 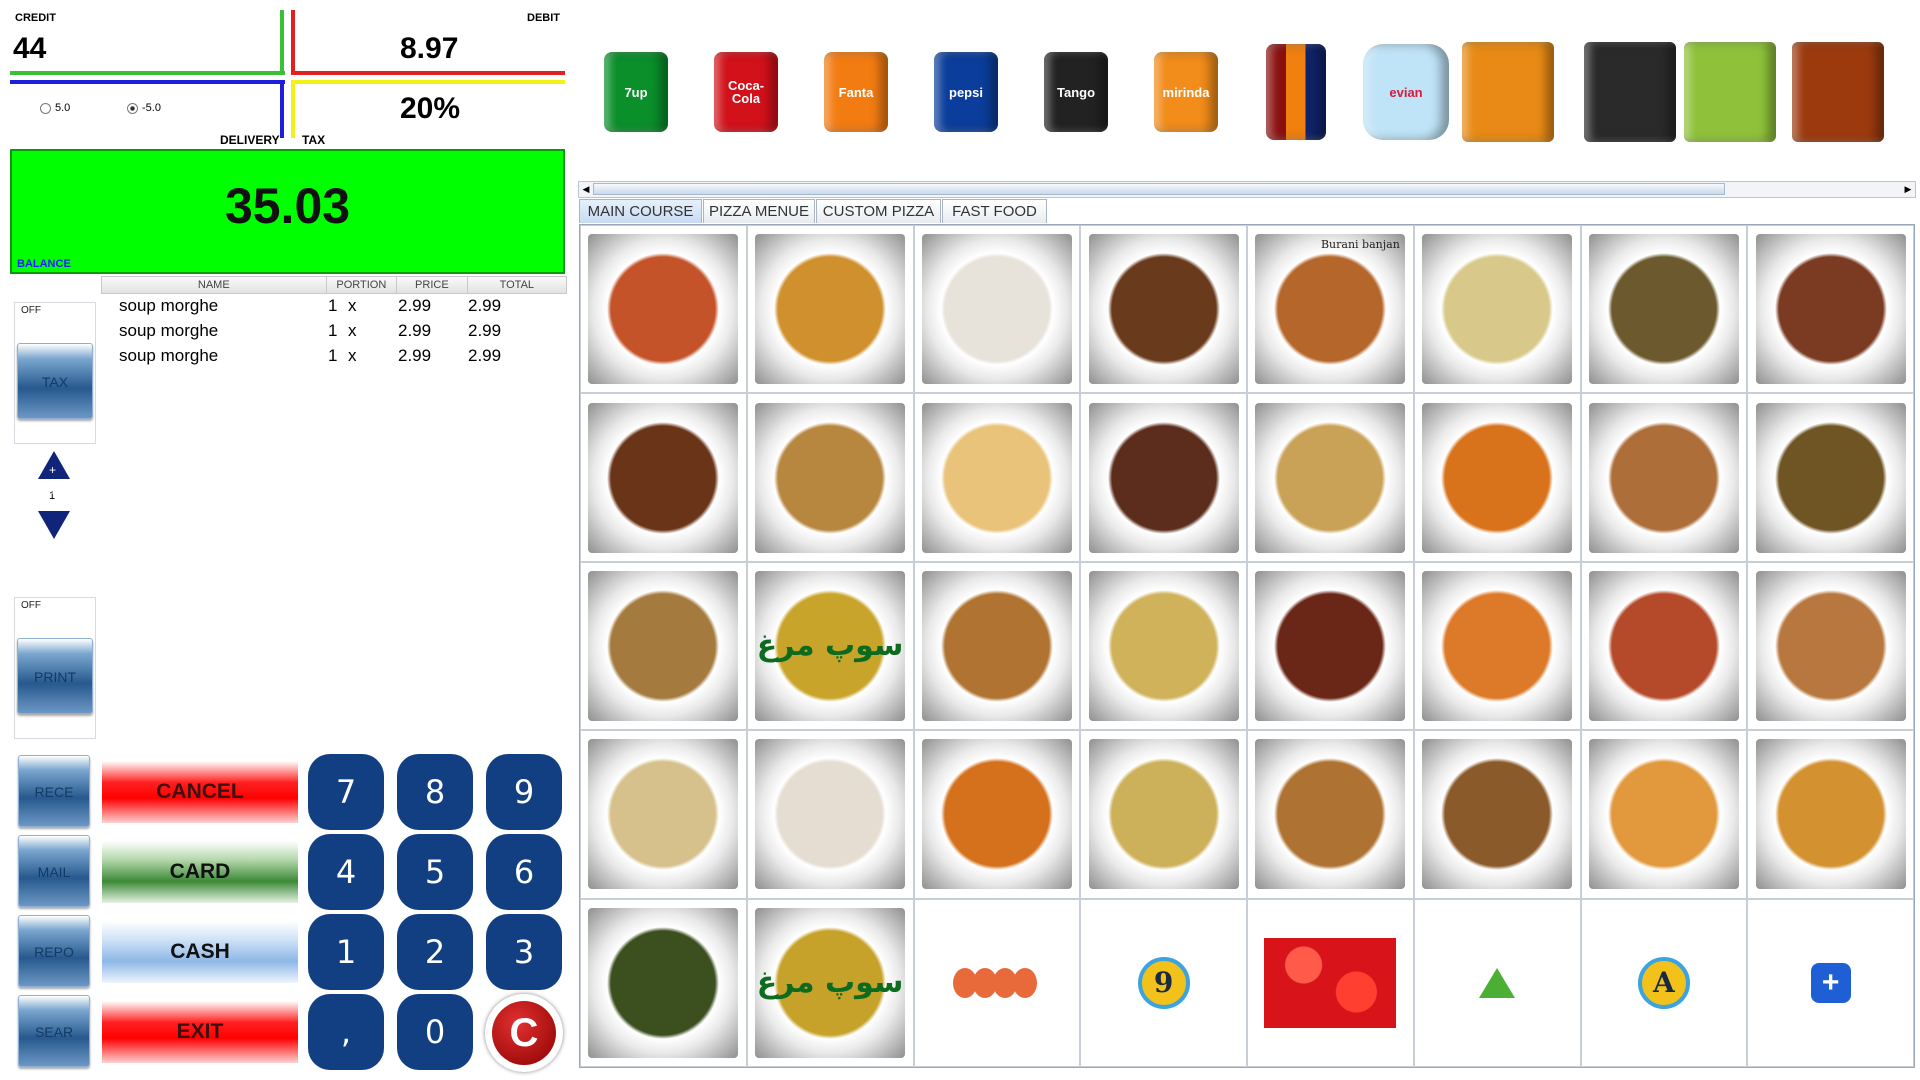 What do you see at coordinates (1406, 92) in the screenshot?
I see `drink-evian: evian` at bounding box center [1406, 92].